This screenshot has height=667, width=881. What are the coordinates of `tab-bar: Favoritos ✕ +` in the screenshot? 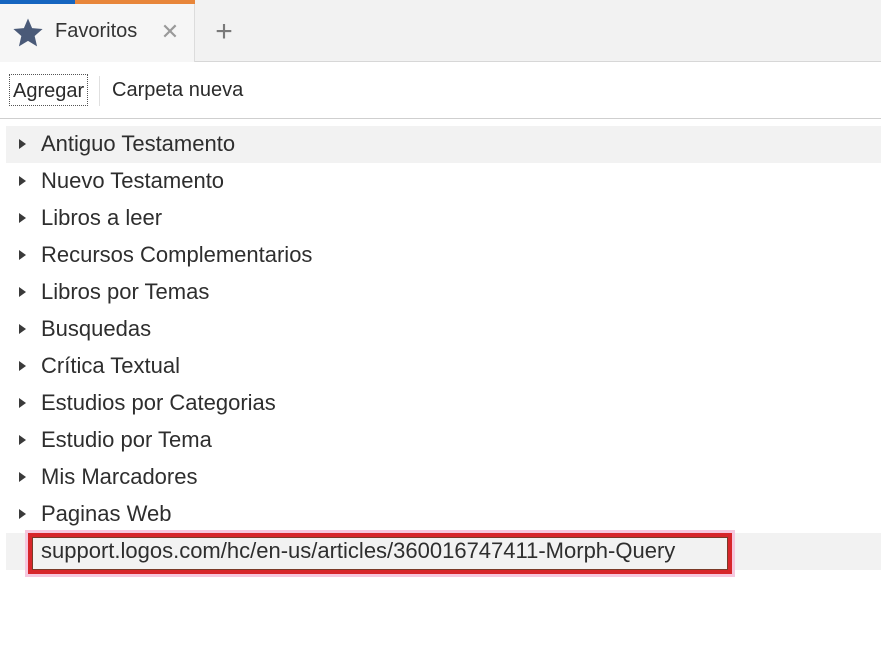 It's located at (440, 31).